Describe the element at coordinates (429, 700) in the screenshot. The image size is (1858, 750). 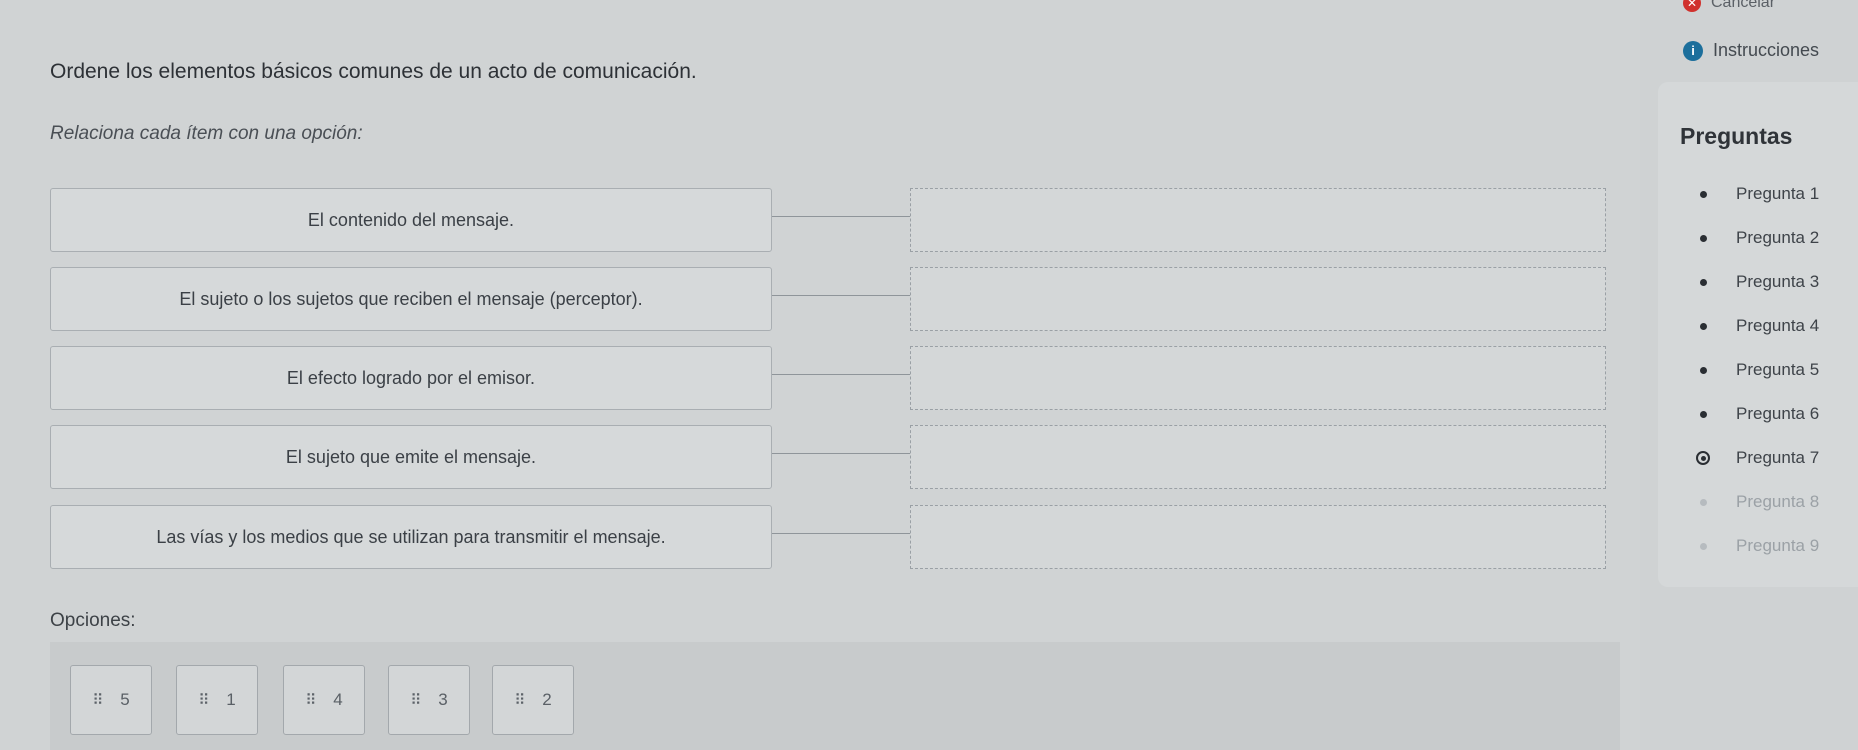
I see `option-chip: ⠿ 3` at that location.